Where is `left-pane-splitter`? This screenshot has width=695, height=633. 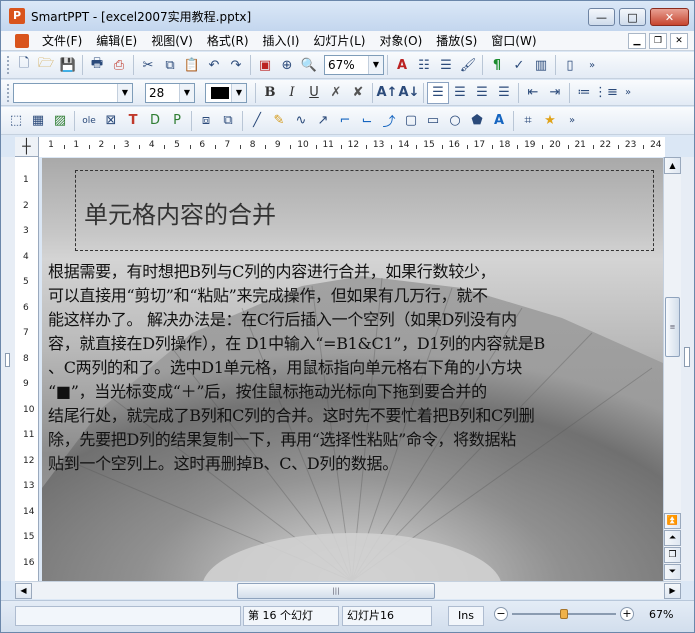 left-pane-splitter is located at coordinates (8, 369).